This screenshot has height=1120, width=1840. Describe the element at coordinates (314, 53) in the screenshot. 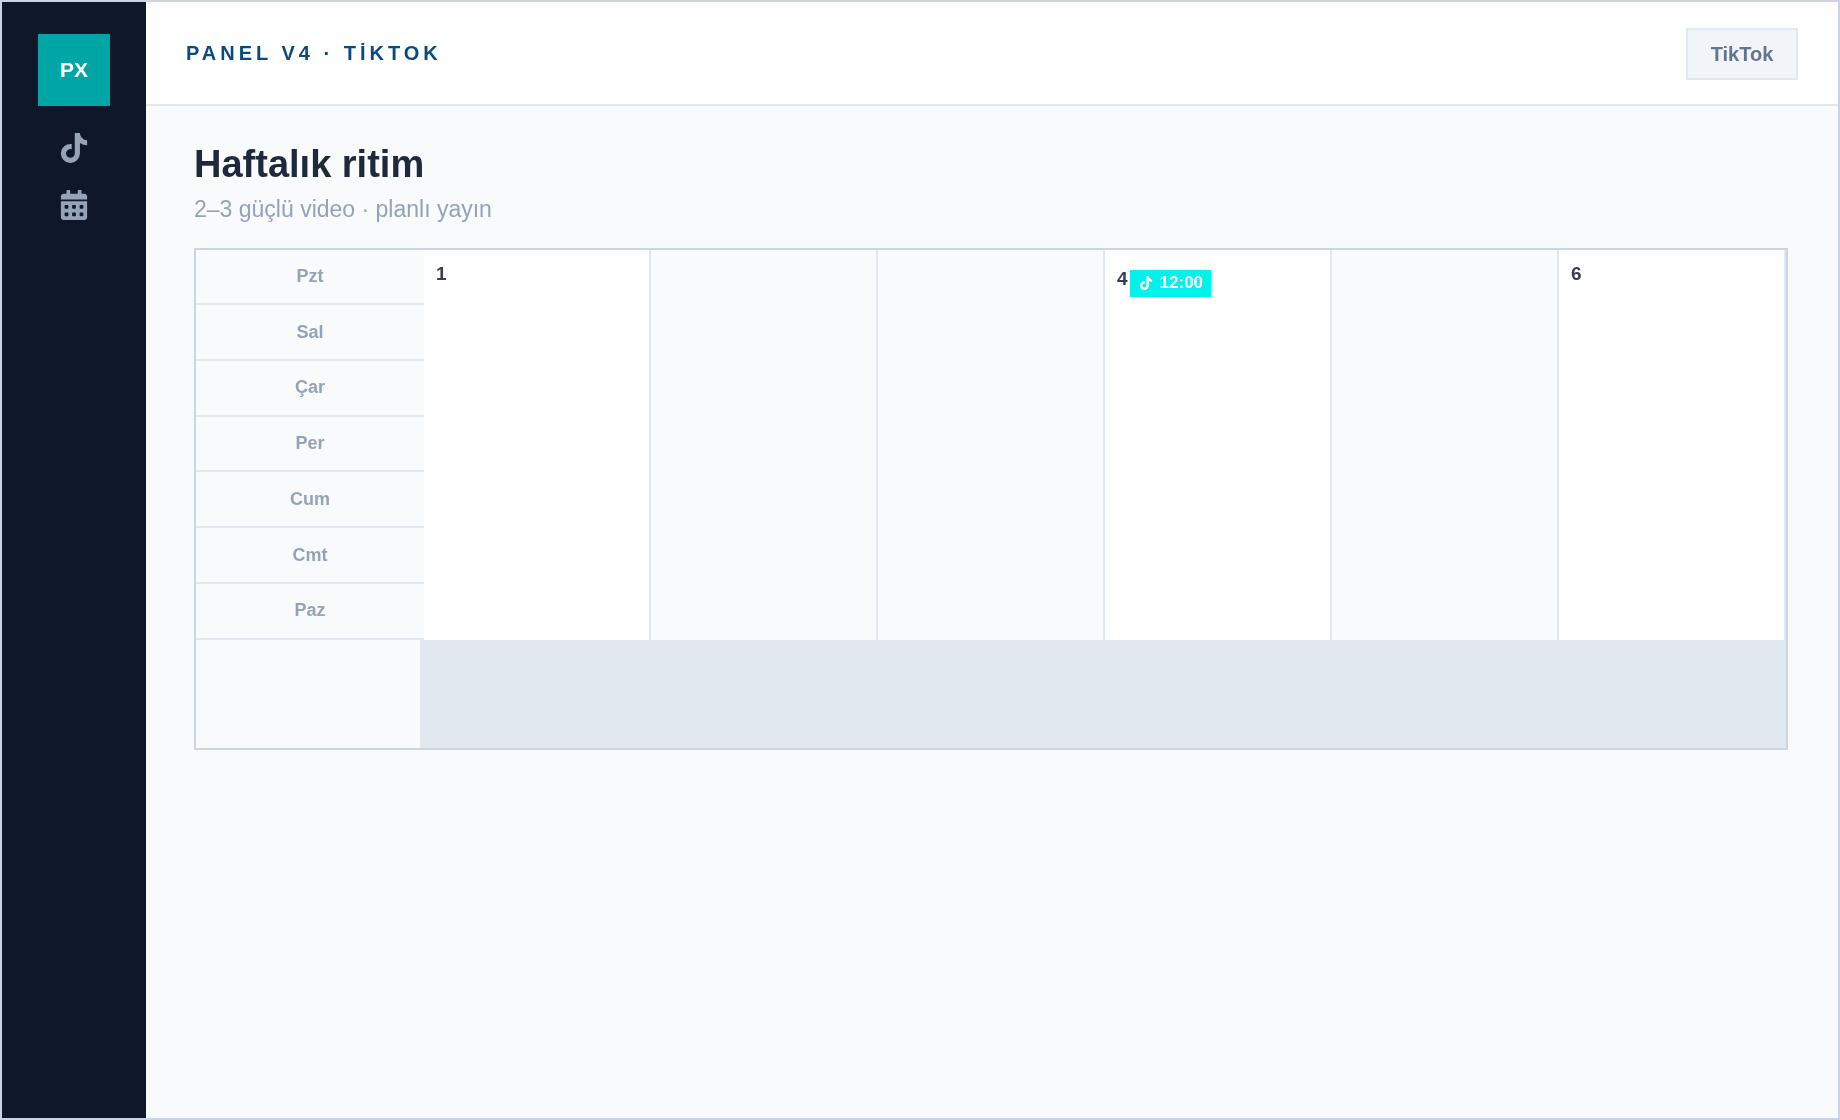

I see `header-title: PANEL V4 · TİKTOK` at that location.